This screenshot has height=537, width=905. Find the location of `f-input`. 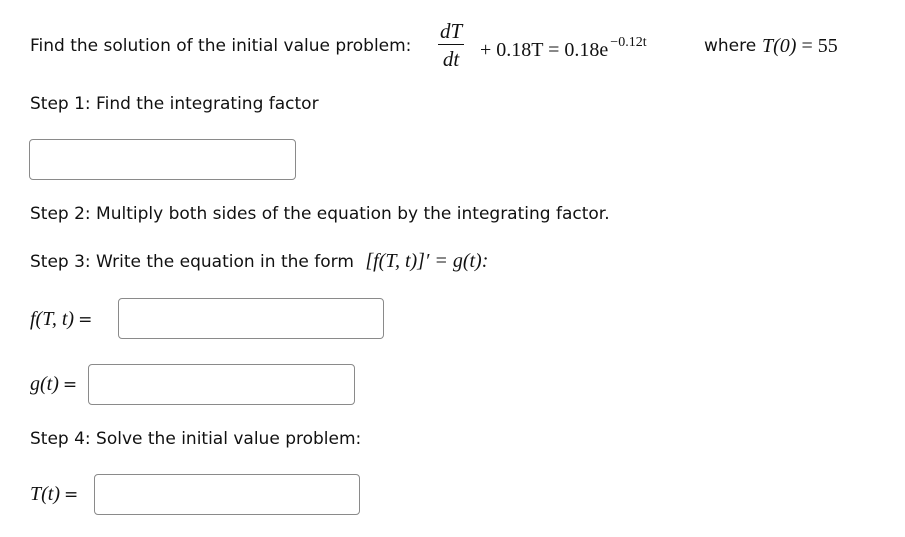

f-input is located at coordinates (251, 318).